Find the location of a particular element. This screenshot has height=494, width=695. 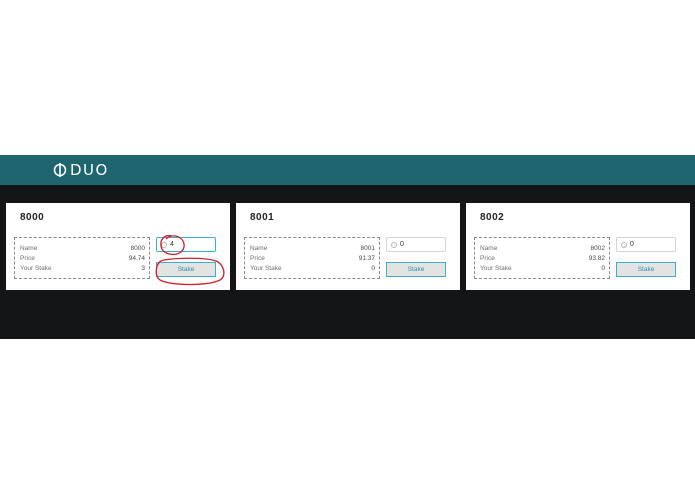

card-title: 8001 is located at coordinates (262, 217).